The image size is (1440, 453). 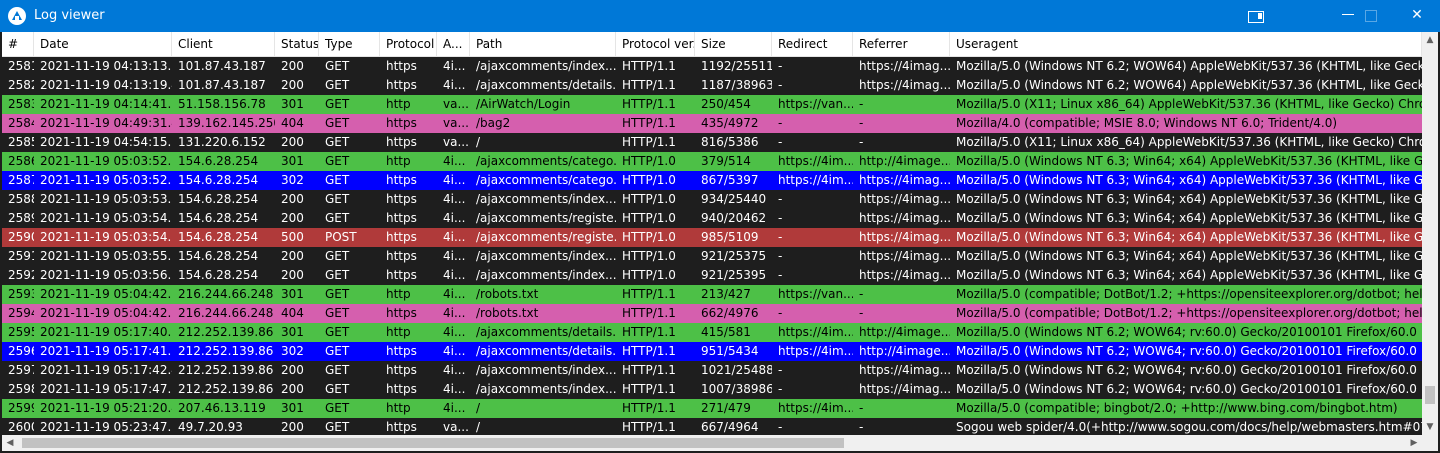 I want to click on cell-status: 302, so click(x=292, y=351).